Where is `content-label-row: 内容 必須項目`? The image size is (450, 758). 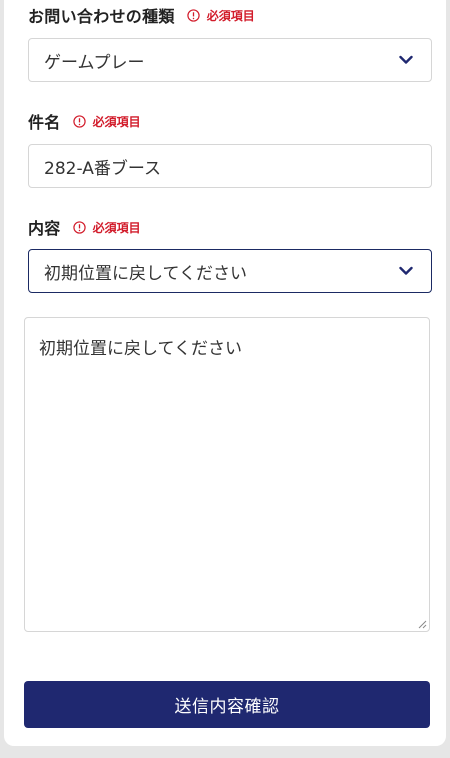
content-label-row: 内容 必須項目 is located at coordinates (84, 227).